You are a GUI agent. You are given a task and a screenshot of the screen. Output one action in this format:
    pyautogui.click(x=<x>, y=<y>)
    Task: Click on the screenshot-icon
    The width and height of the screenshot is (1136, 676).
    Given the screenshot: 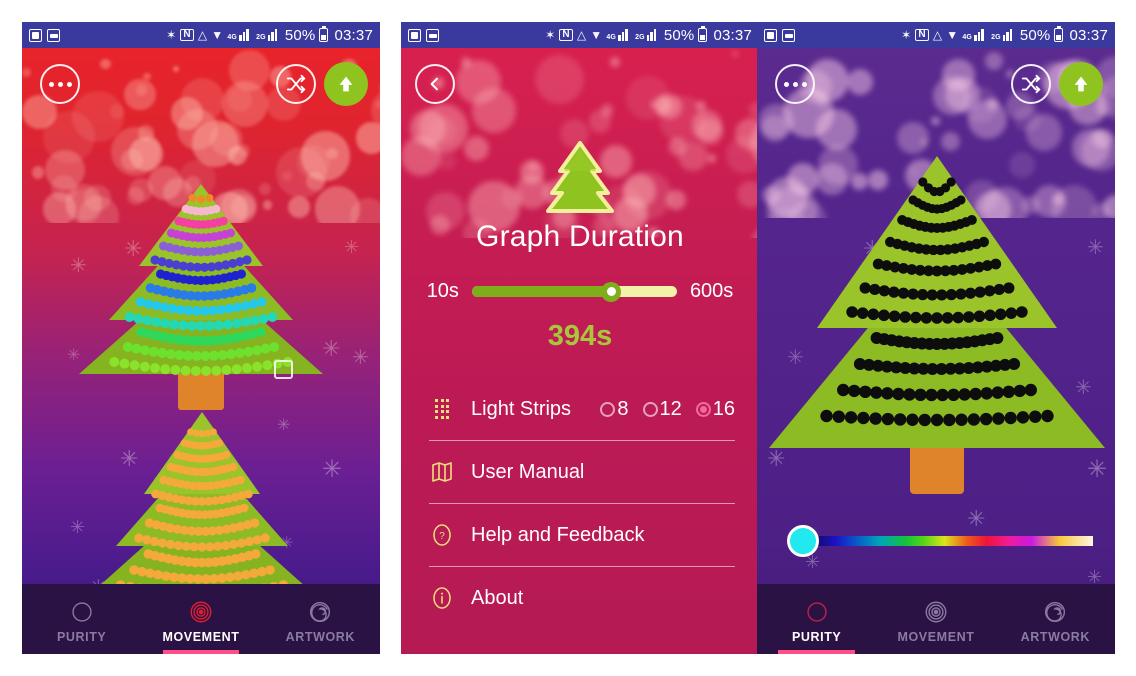 What is the action you would take?
    pyautogui.click(x=414, y=35)
    